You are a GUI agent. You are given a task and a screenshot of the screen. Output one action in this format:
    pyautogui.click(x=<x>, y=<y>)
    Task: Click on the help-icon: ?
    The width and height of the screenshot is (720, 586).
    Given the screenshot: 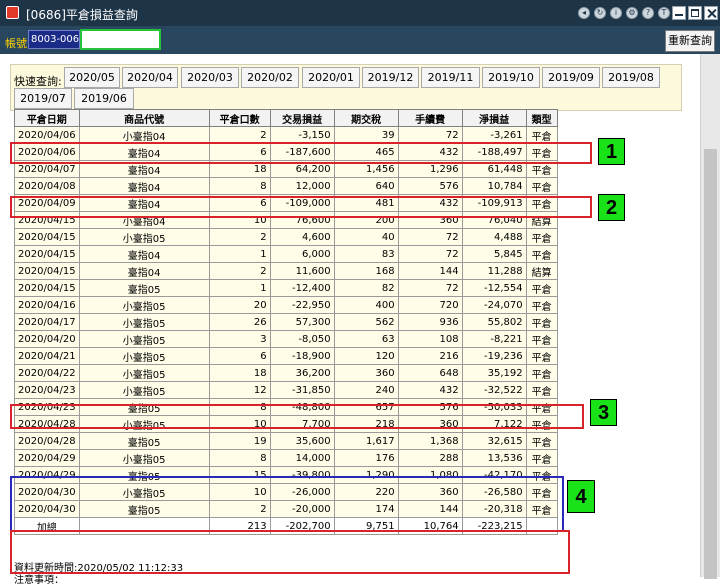 What is the action you would take?
    pyautogui.click(x=648, y=13)
    